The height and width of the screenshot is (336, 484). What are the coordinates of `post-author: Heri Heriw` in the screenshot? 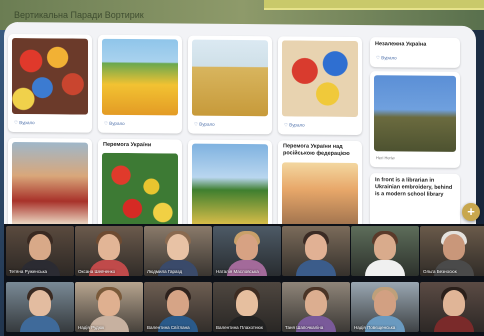 It's located at (385, 158).